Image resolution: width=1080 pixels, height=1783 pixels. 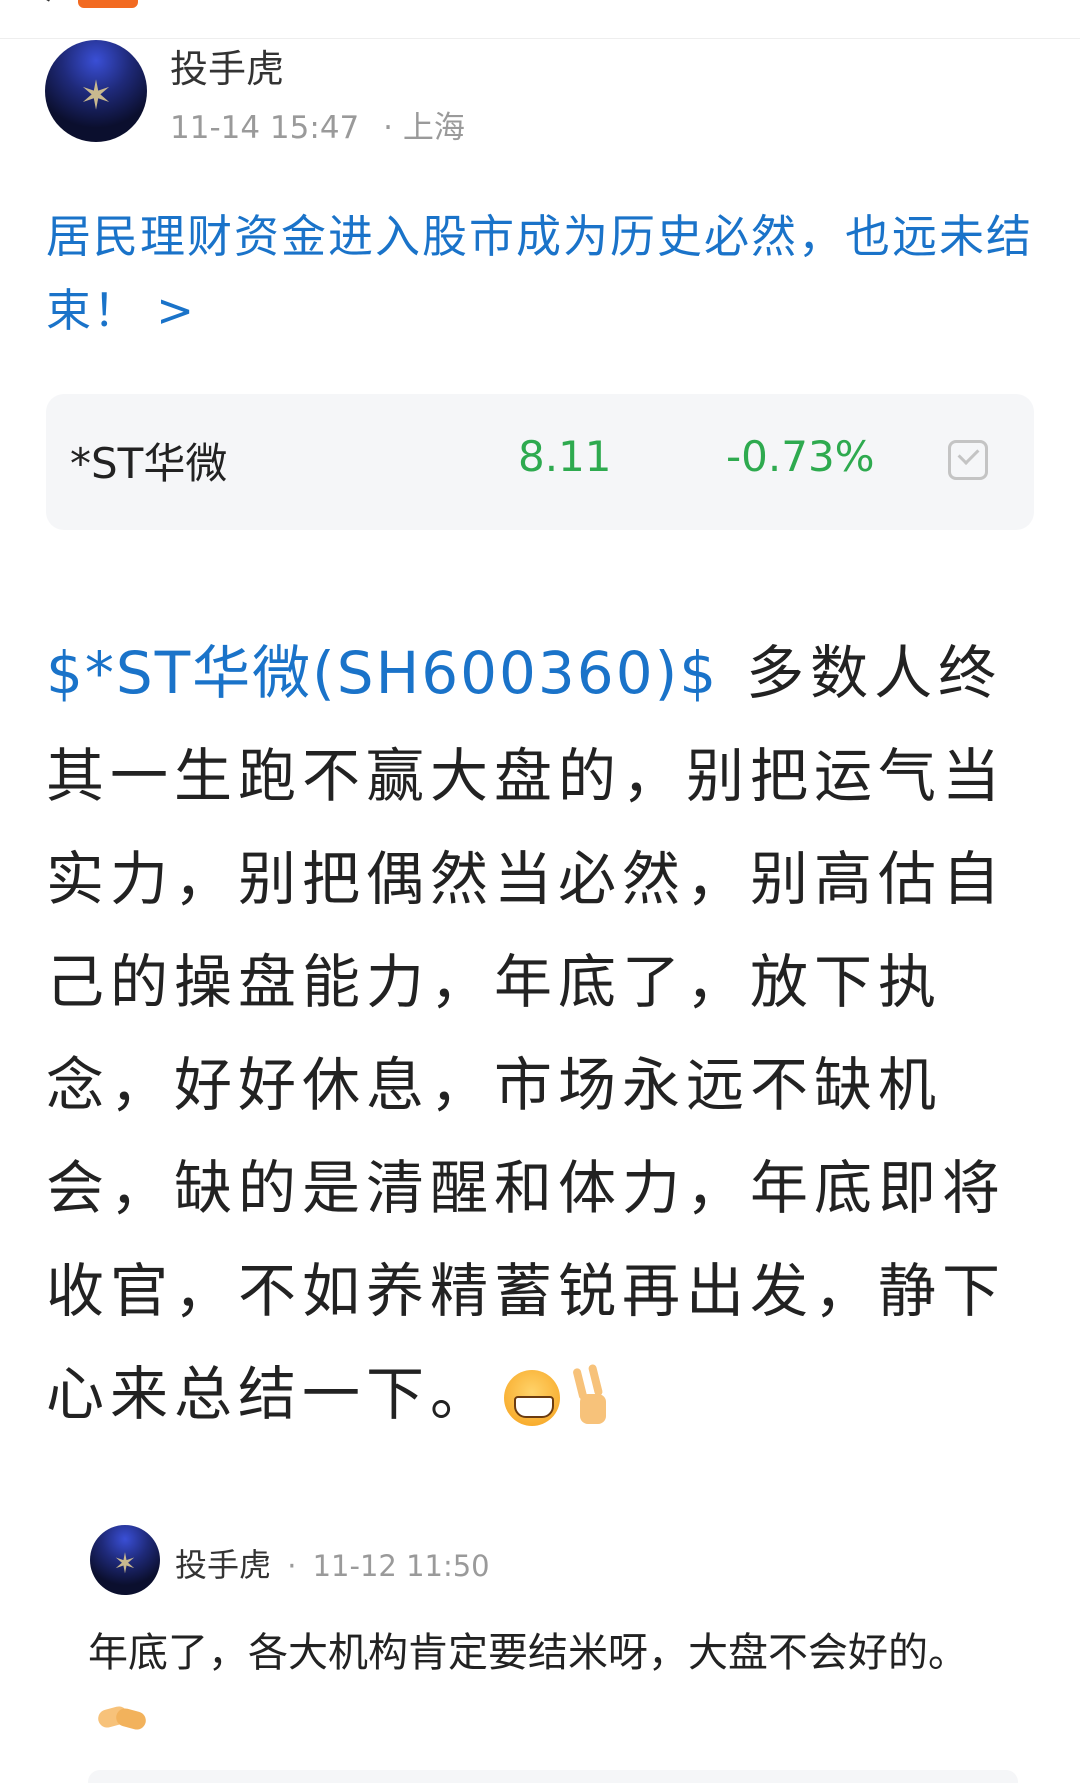 I want to click on brand-badge, so click(x=108, y=4).